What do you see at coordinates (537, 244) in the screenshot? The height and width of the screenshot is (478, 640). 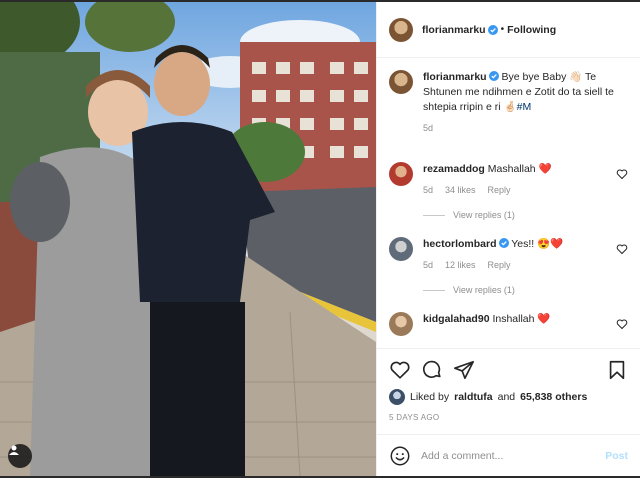 I see `comment-text: Yes!! 😍❤️` at bounding box center [537, 244].